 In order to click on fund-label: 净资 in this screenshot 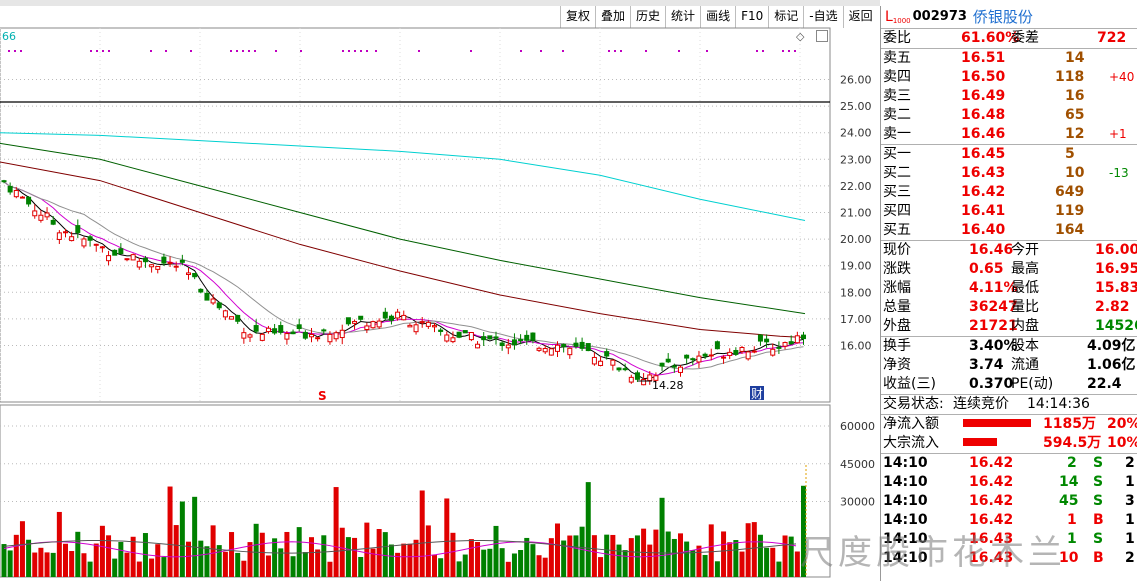, I will do `click(897, 365)`.